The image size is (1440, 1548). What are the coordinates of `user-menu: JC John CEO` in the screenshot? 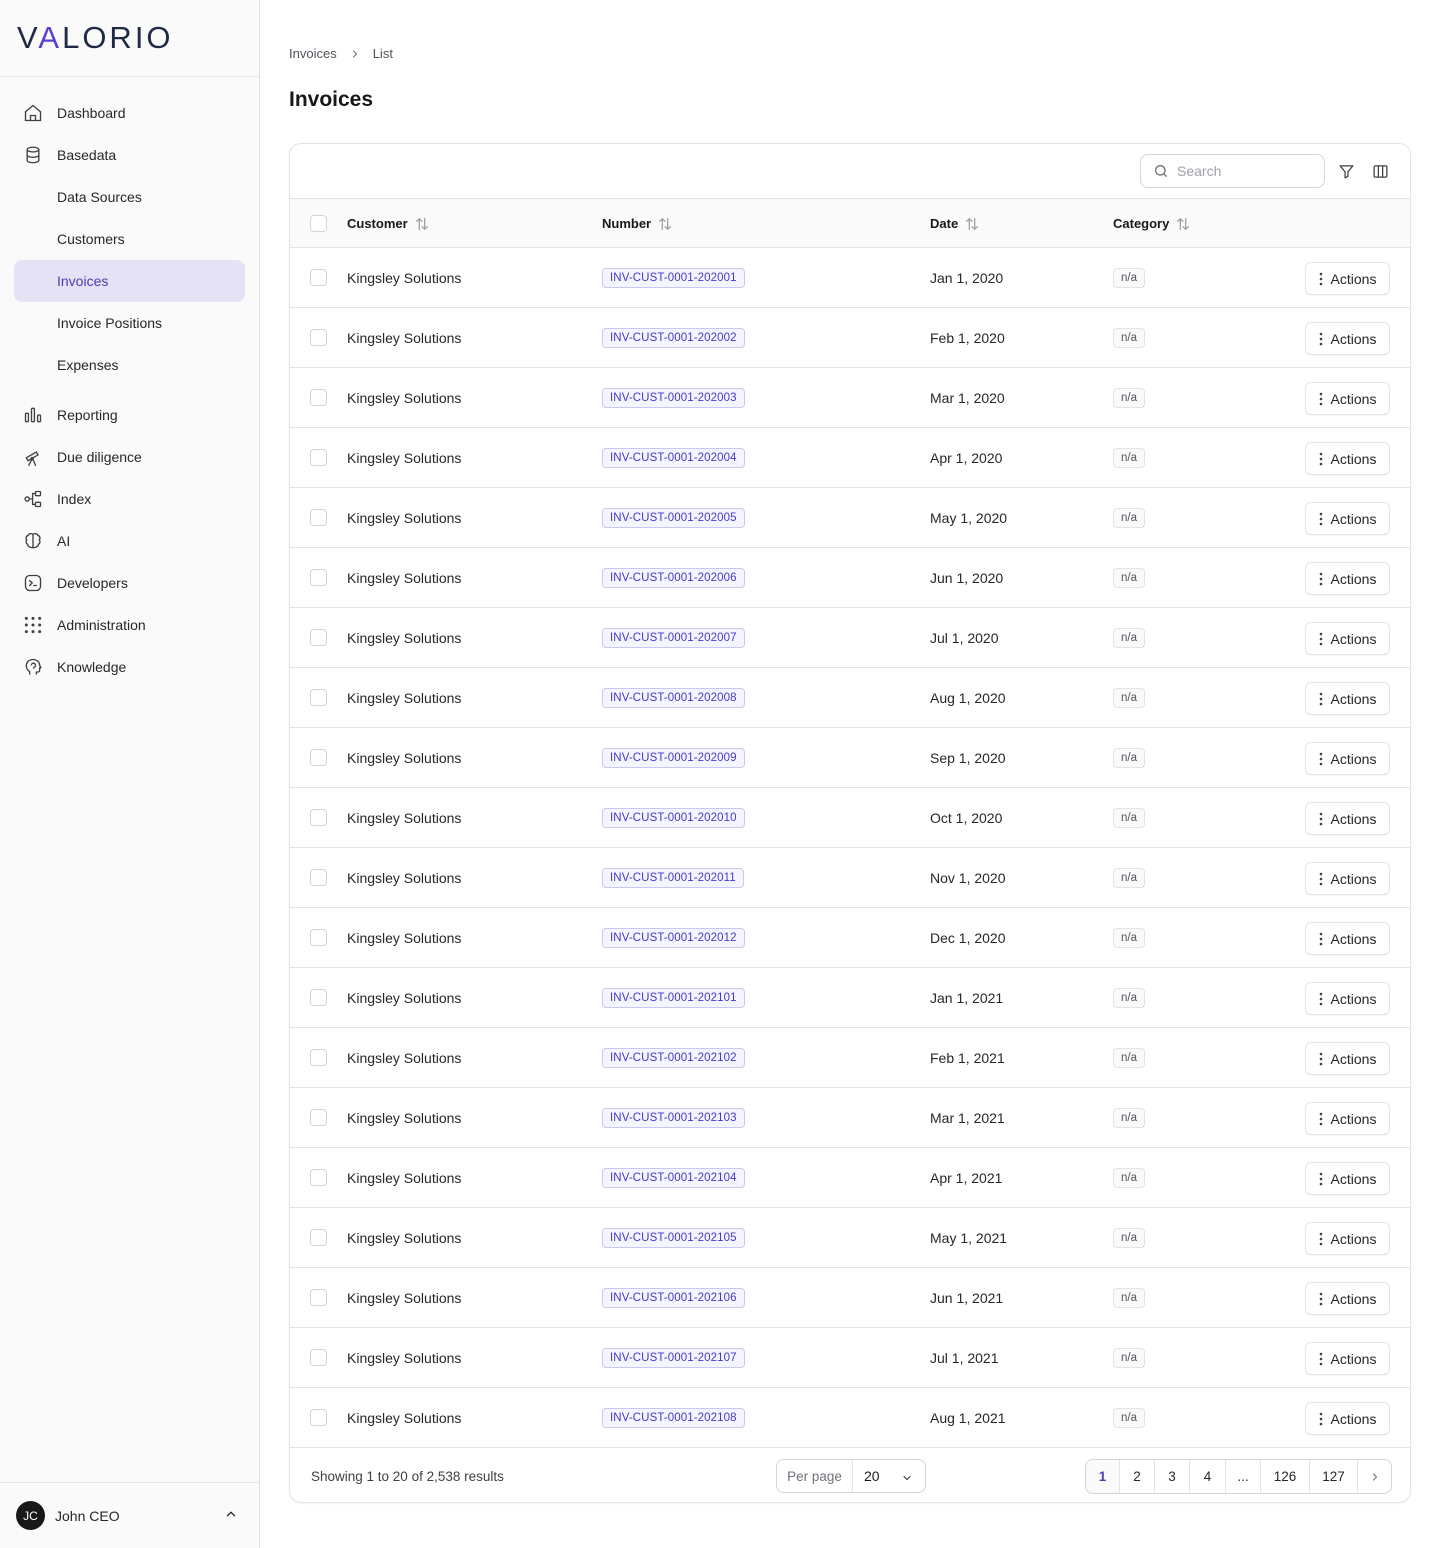 It's located at (130, 1515).